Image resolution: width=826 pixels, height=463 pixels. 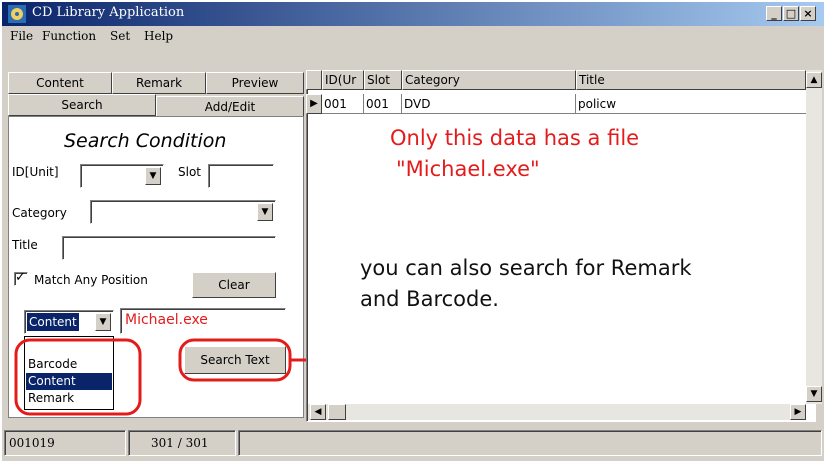 What do you see at coordinates (691, 80) in the screenshot?
I see `column-header-title: Title` at bounding box center [691, 80].